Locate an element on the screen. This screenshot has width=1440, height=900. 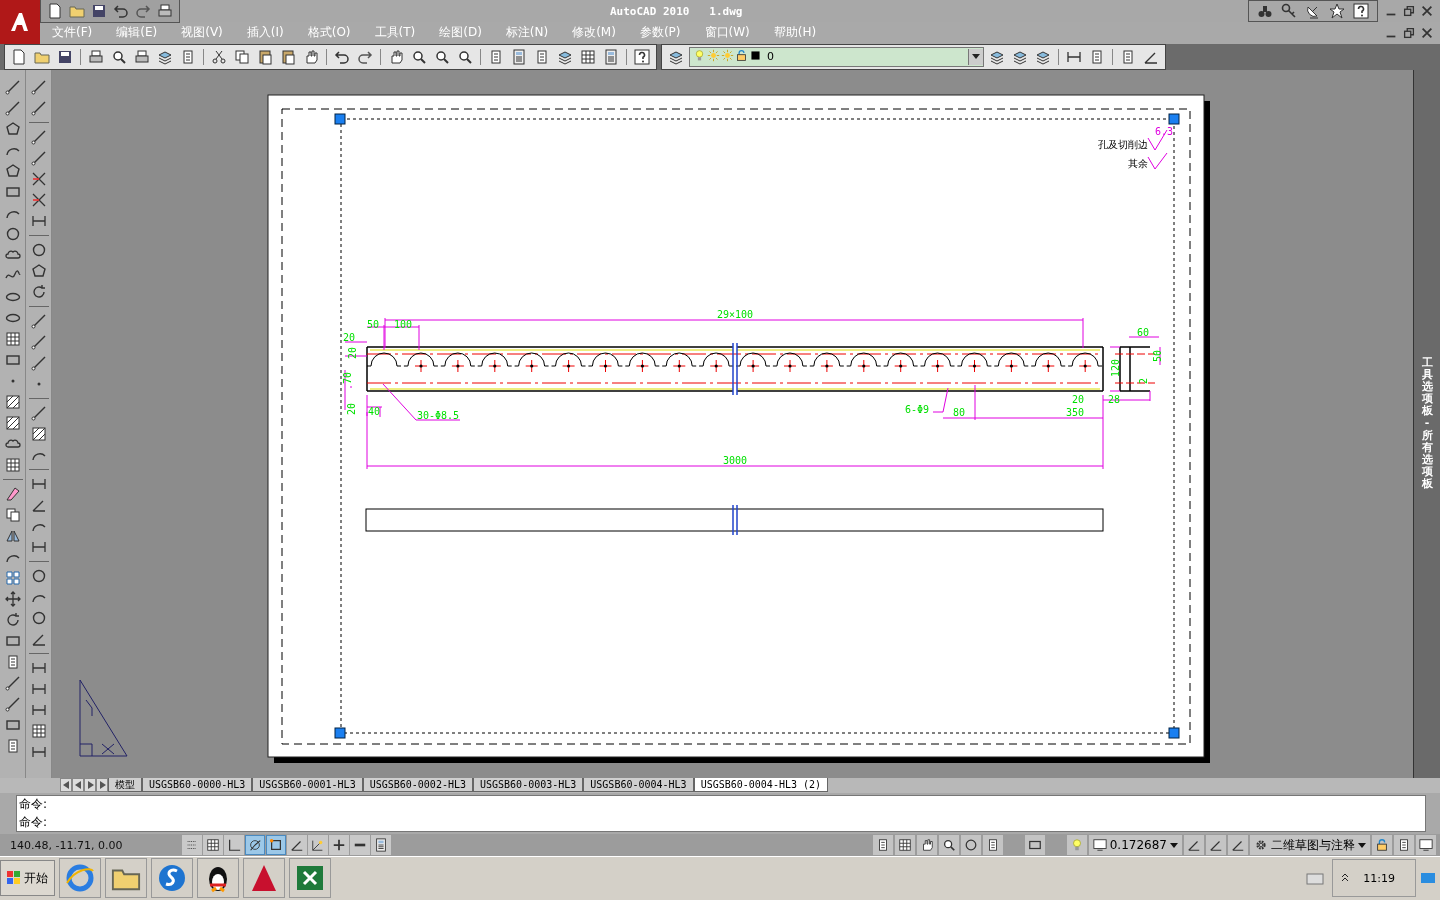
ortho-mode-button is located at coordinates (234, 845).